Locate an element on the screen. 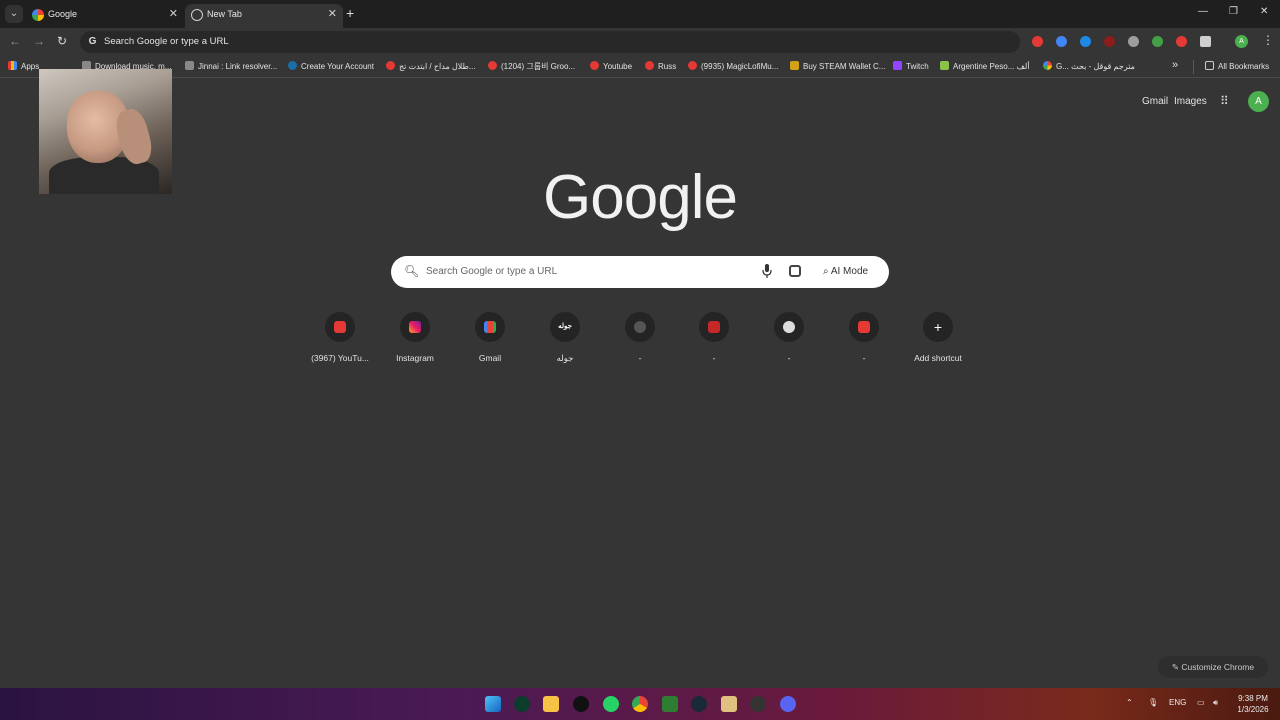  search-input: Search Google or type a URL is located at coordinates (491, 271).